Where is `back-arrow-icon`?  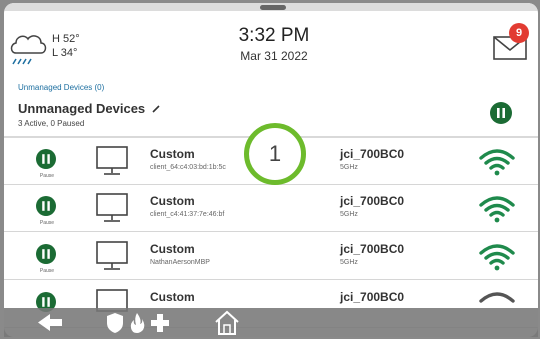 back-arrow-icon is located at coordinates (50, 322).